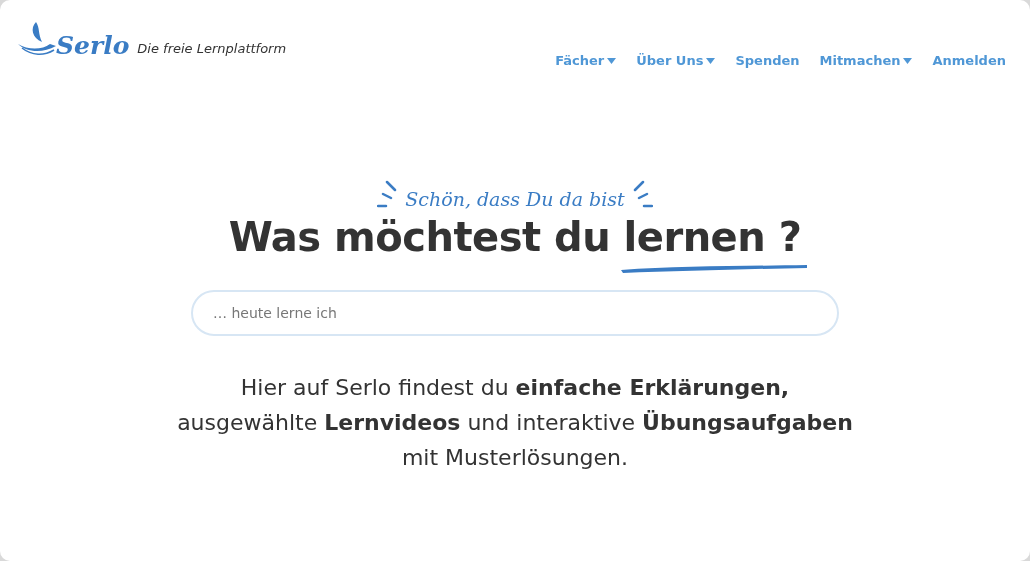 The height and width of the screenshot is (561, 1030). I want to click on logo-wordmark: Serlo, so click(93, 45).